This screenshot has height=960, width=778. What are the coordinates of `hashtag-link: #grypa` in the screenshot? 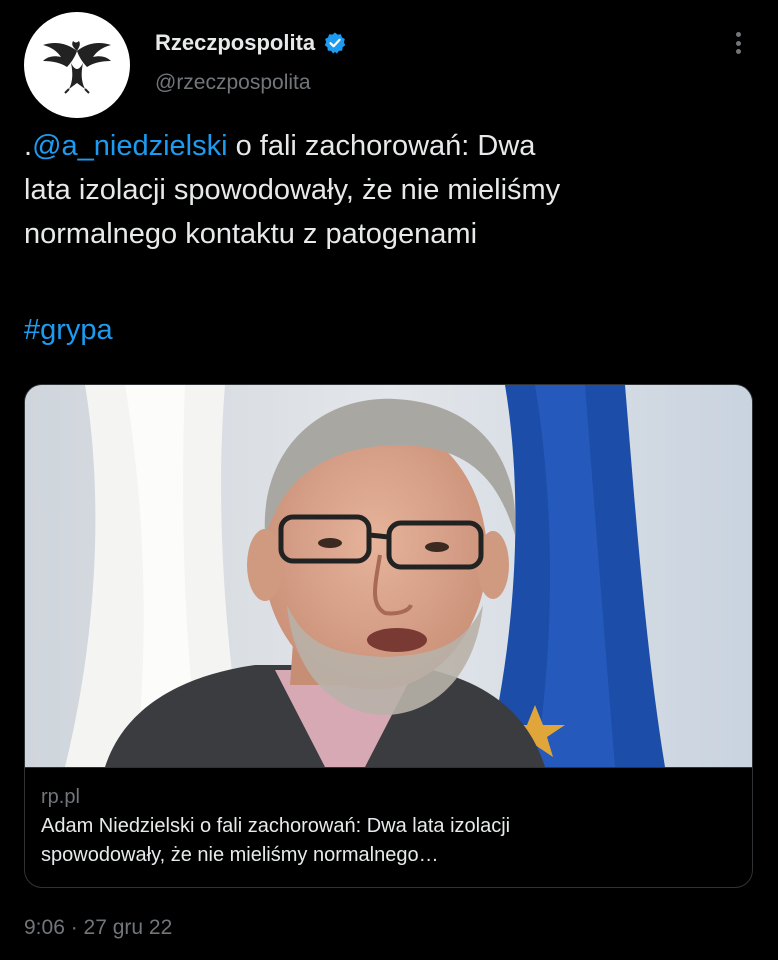 It's located at (68, 330).